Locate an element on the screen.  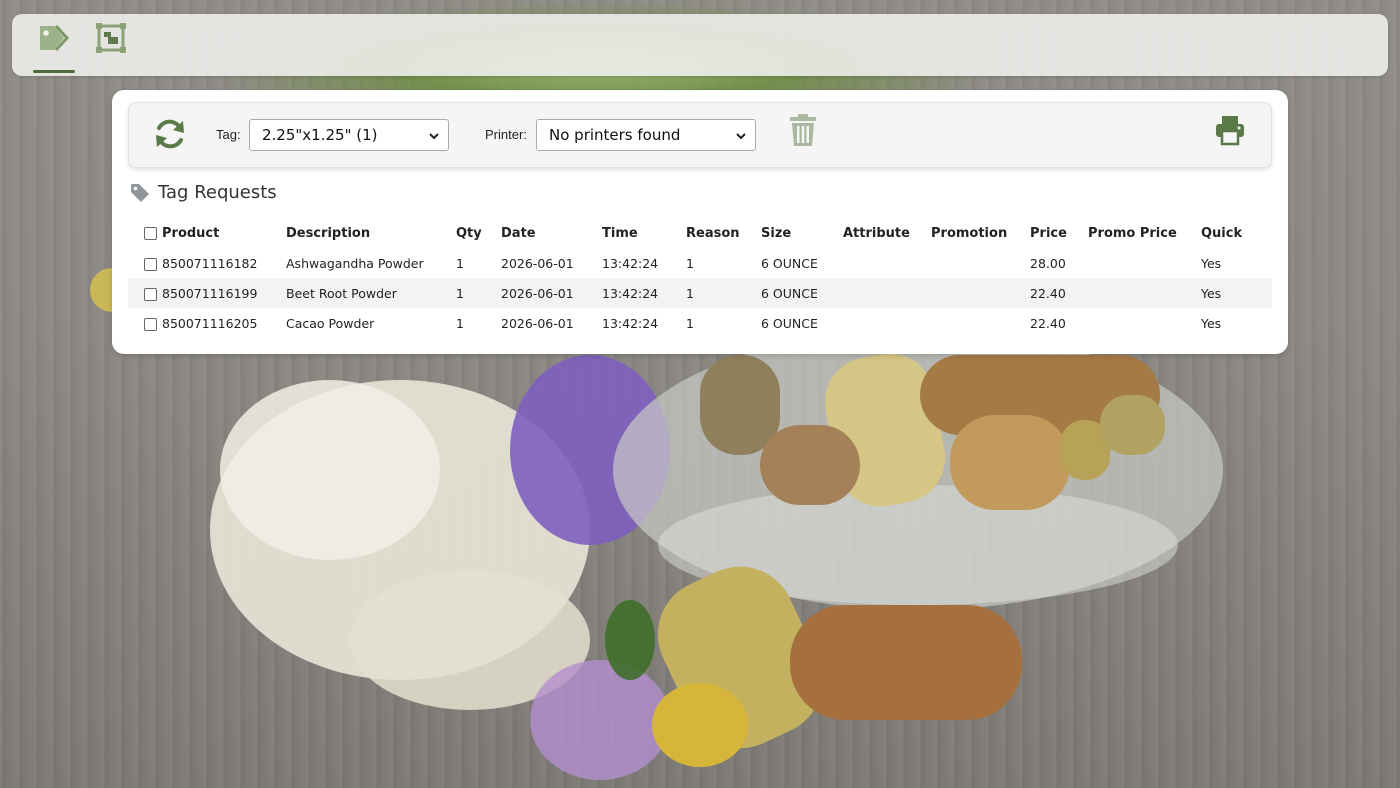
image-frame-icon is located at coordinates (111, 38).